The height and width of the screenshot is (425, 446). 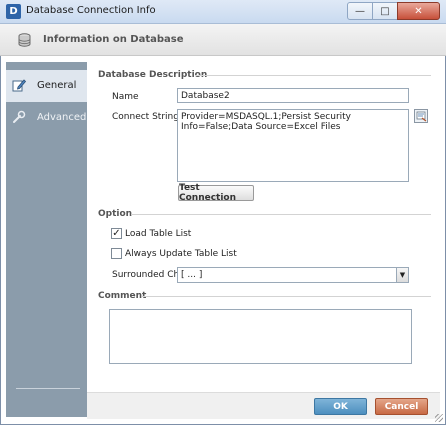 What do you see at coordinates (13, 11) in the screenshot?
I see `app-icon: D` at bounding box center [13, 11].